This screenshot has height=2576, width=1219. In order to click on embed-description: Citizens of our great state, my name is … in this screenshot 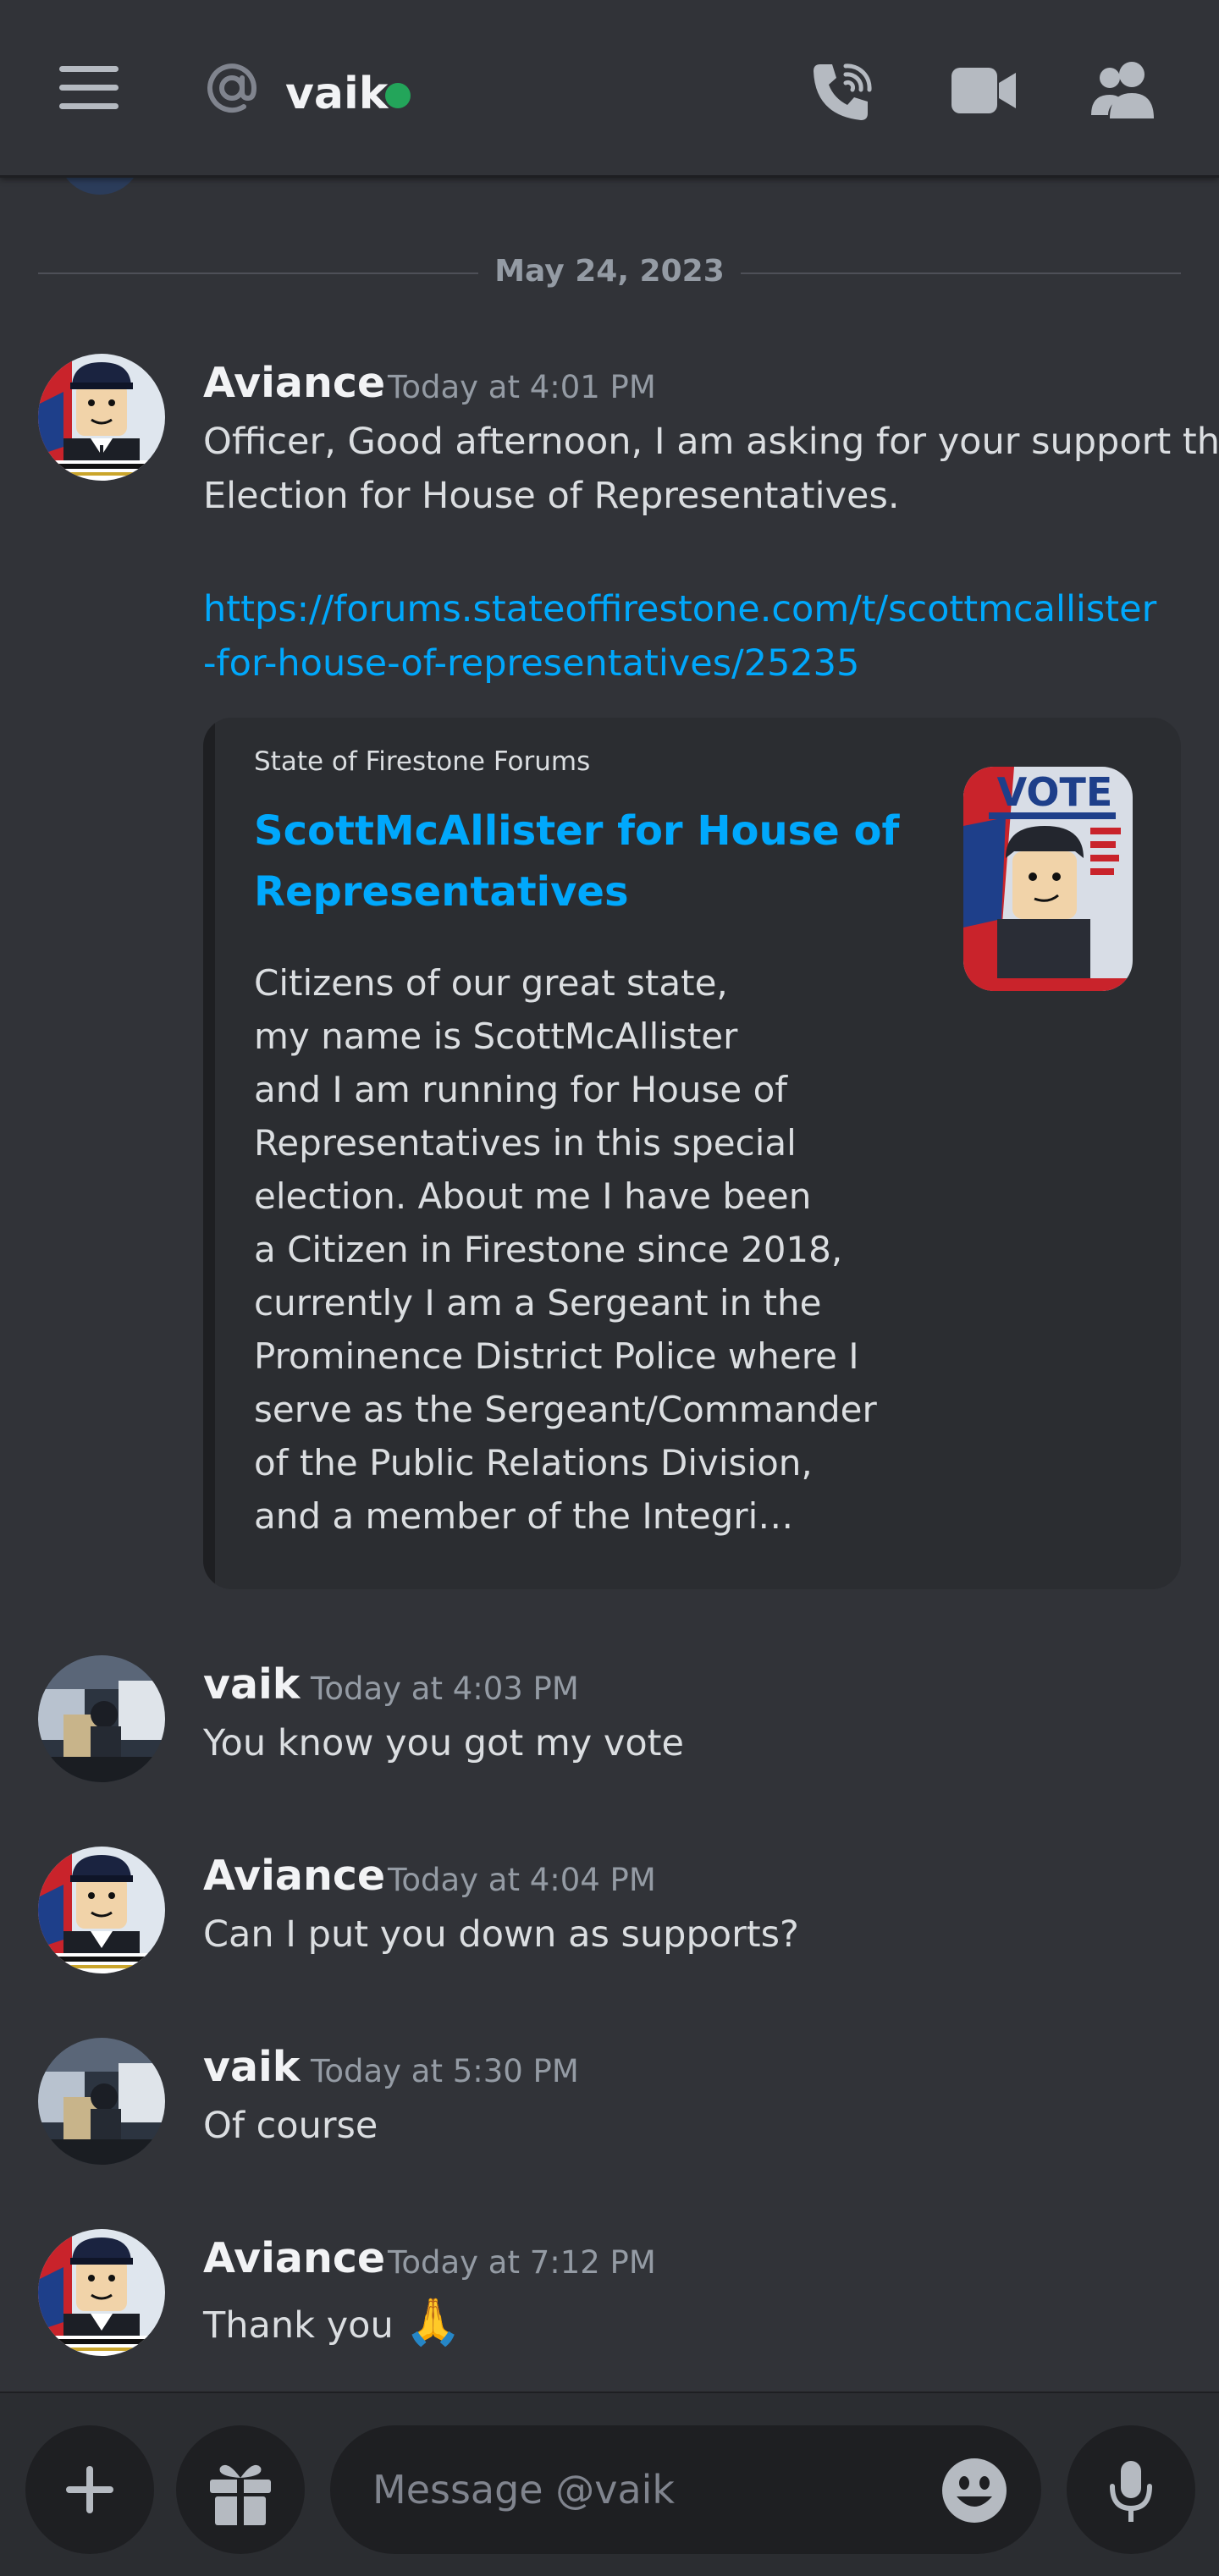, I will do `click(565, 1249)`.